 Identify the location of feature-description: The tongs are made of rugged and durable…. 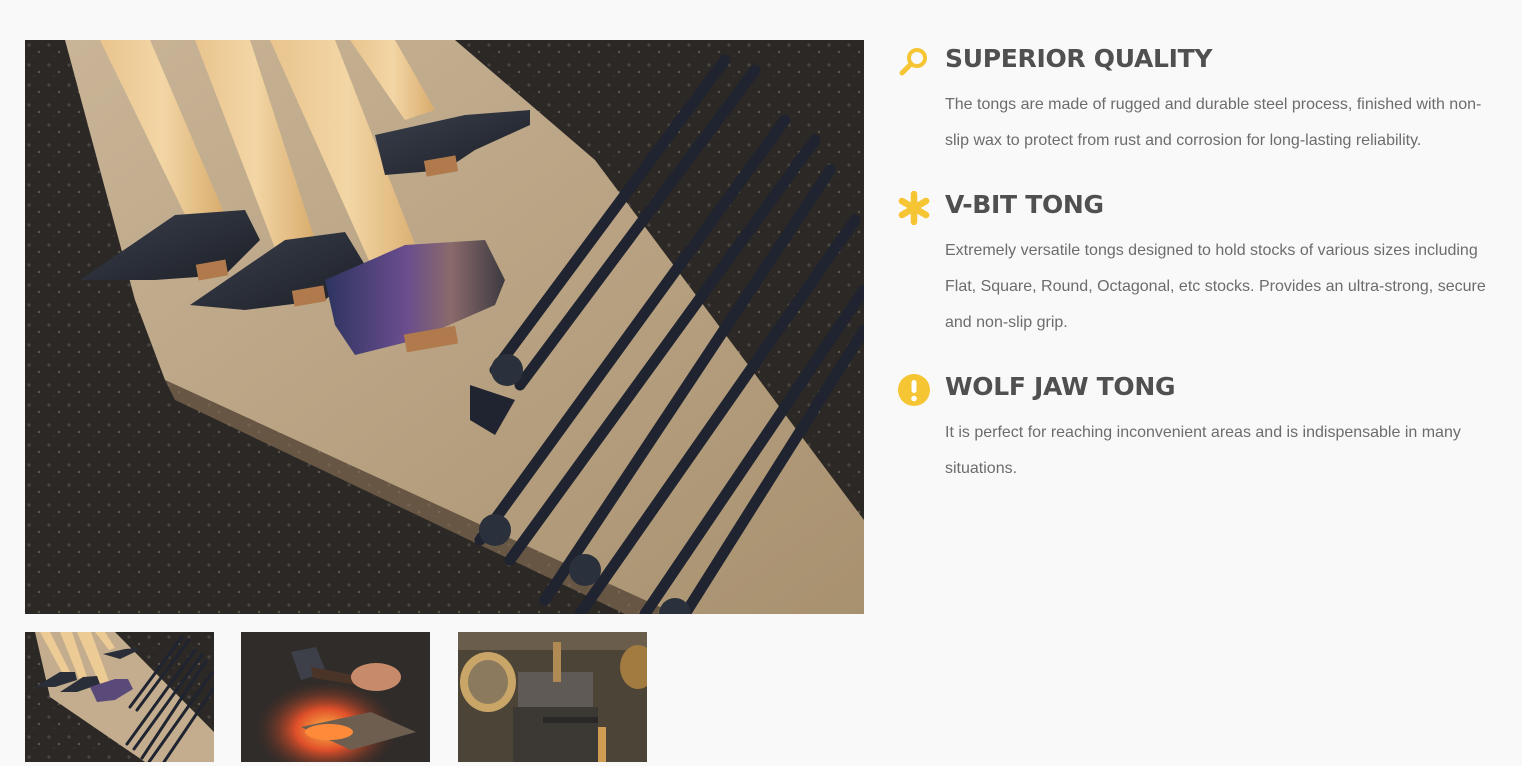
(1213, 122).